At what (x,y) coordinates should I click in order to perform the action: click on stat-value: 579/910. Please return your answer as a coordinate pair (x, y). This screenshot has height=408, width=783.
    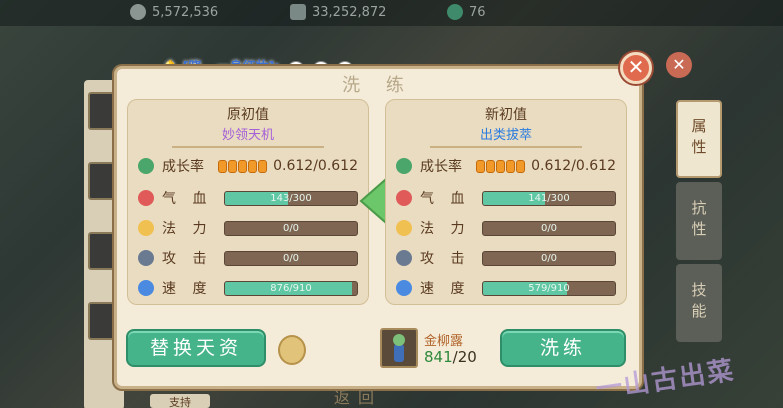
    Looking at the image, I should click on (549, 288).